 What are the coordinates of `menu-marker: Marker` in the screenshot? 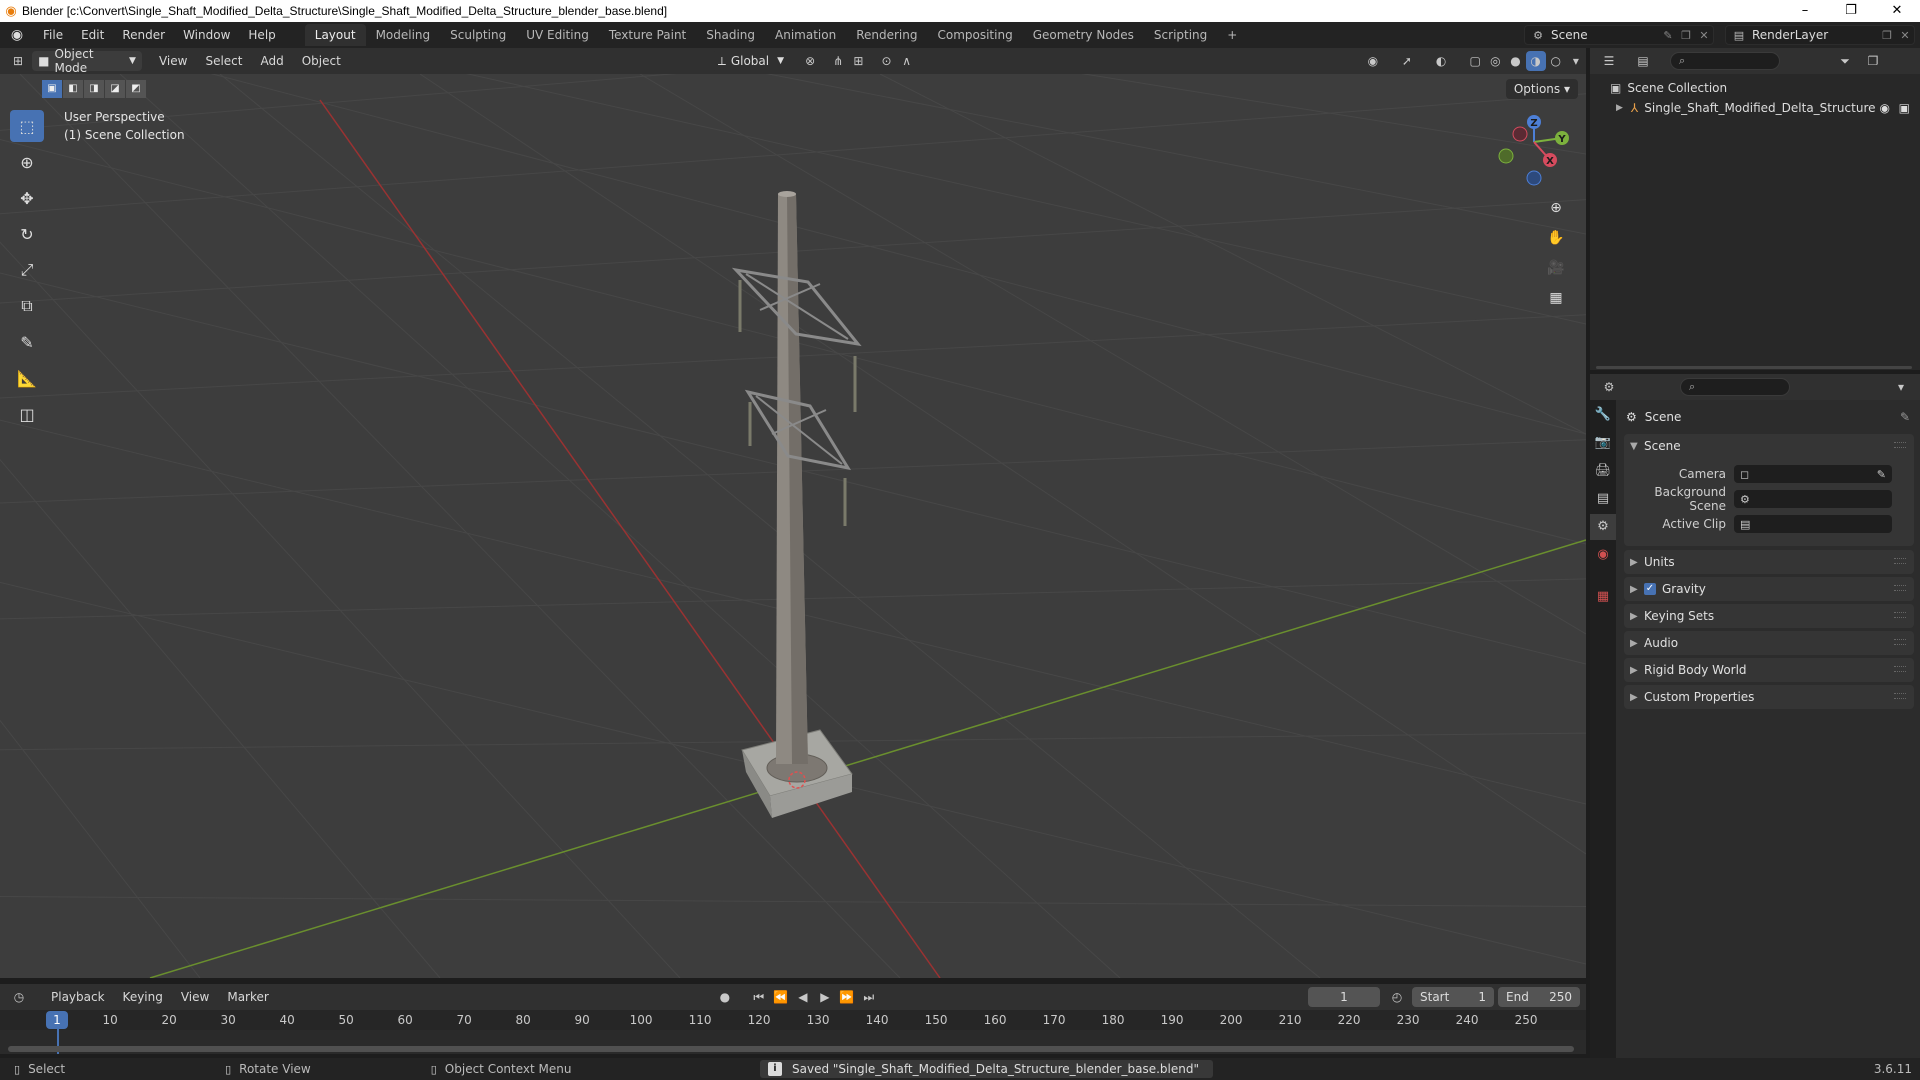 It's located at (247, 997).